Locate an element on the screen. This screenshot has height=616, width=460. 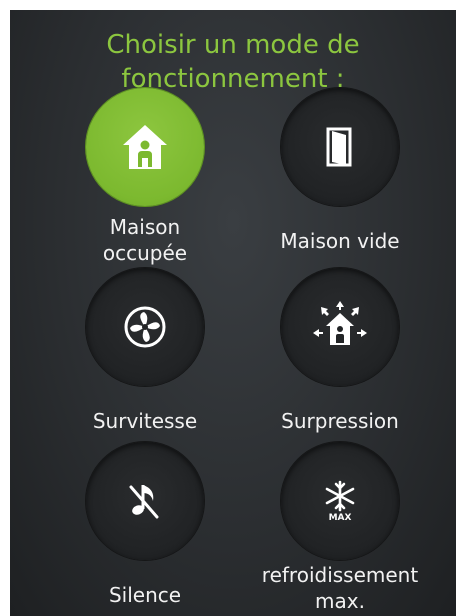
house-person-icon is located at coordinates (145, 147).